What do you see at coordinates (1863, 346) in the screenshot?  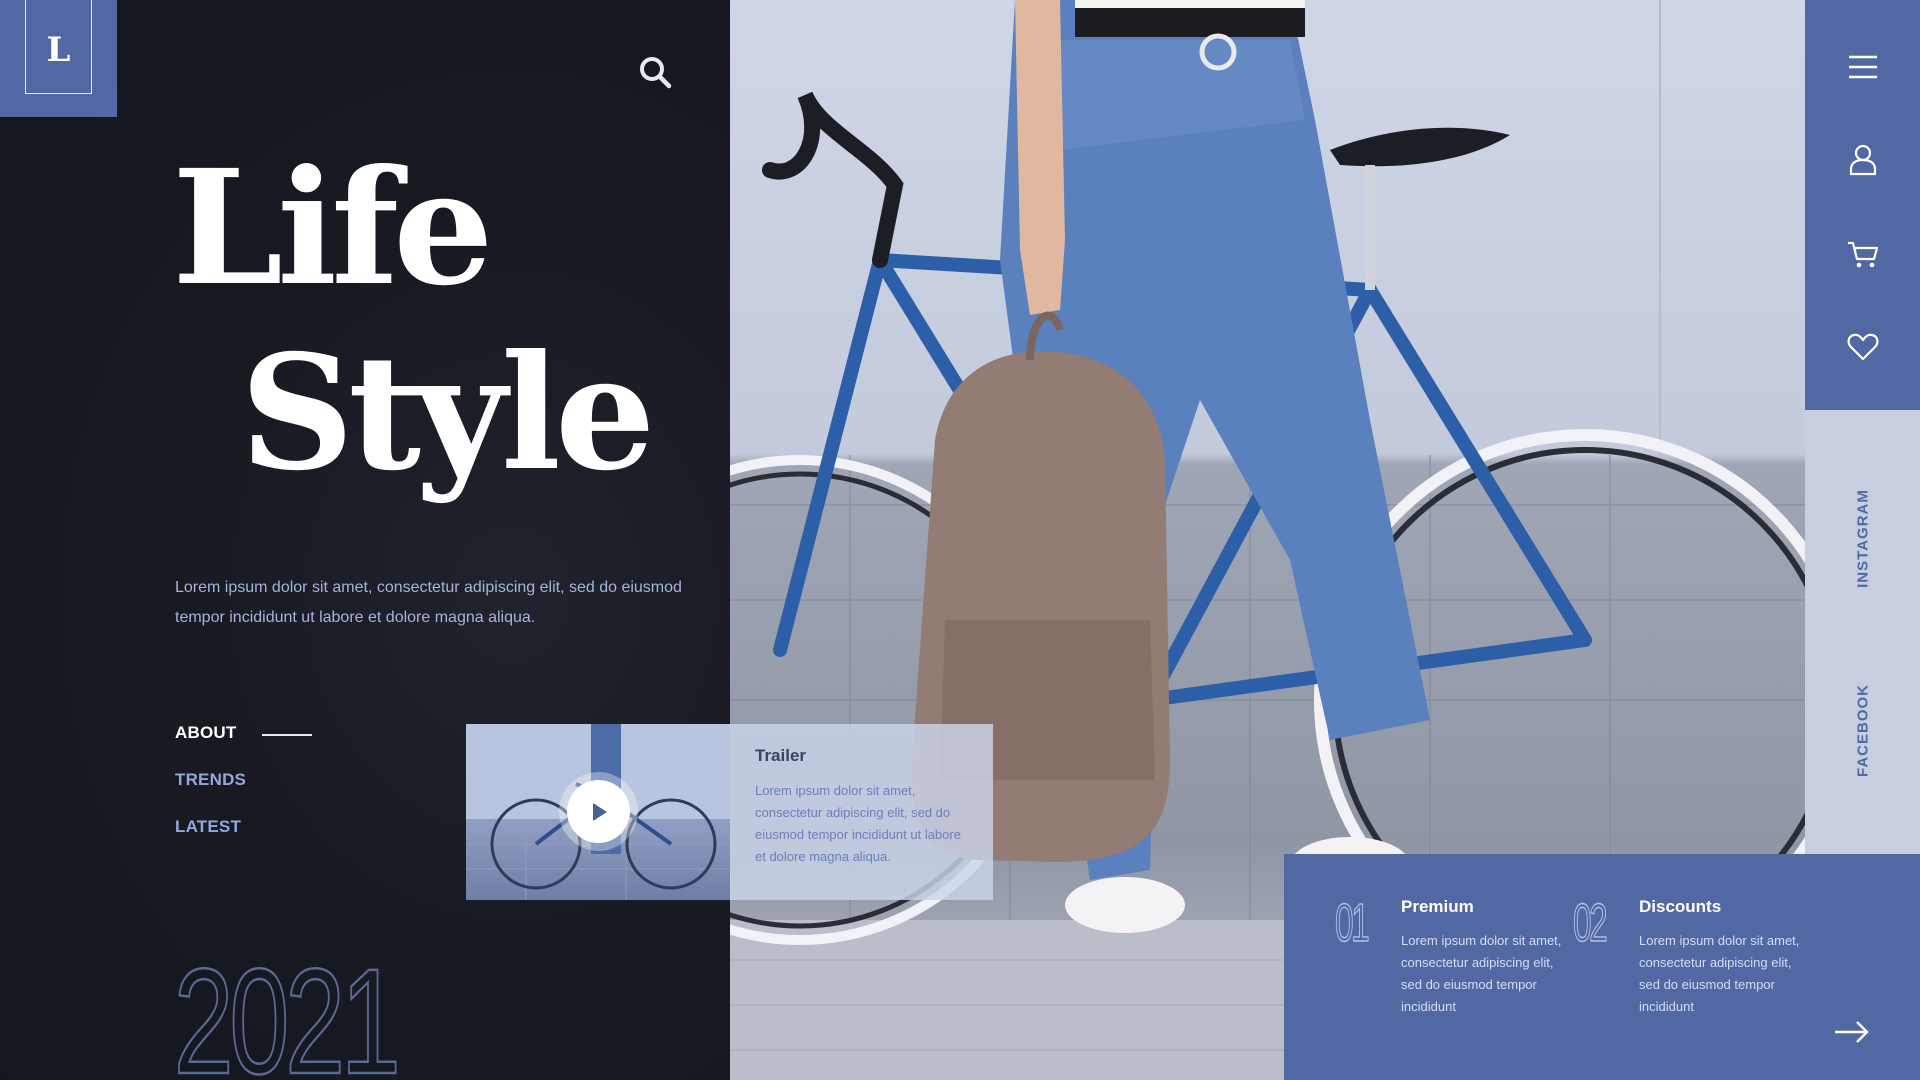 I see `heart-icon` at bounding box center [1863, 346].